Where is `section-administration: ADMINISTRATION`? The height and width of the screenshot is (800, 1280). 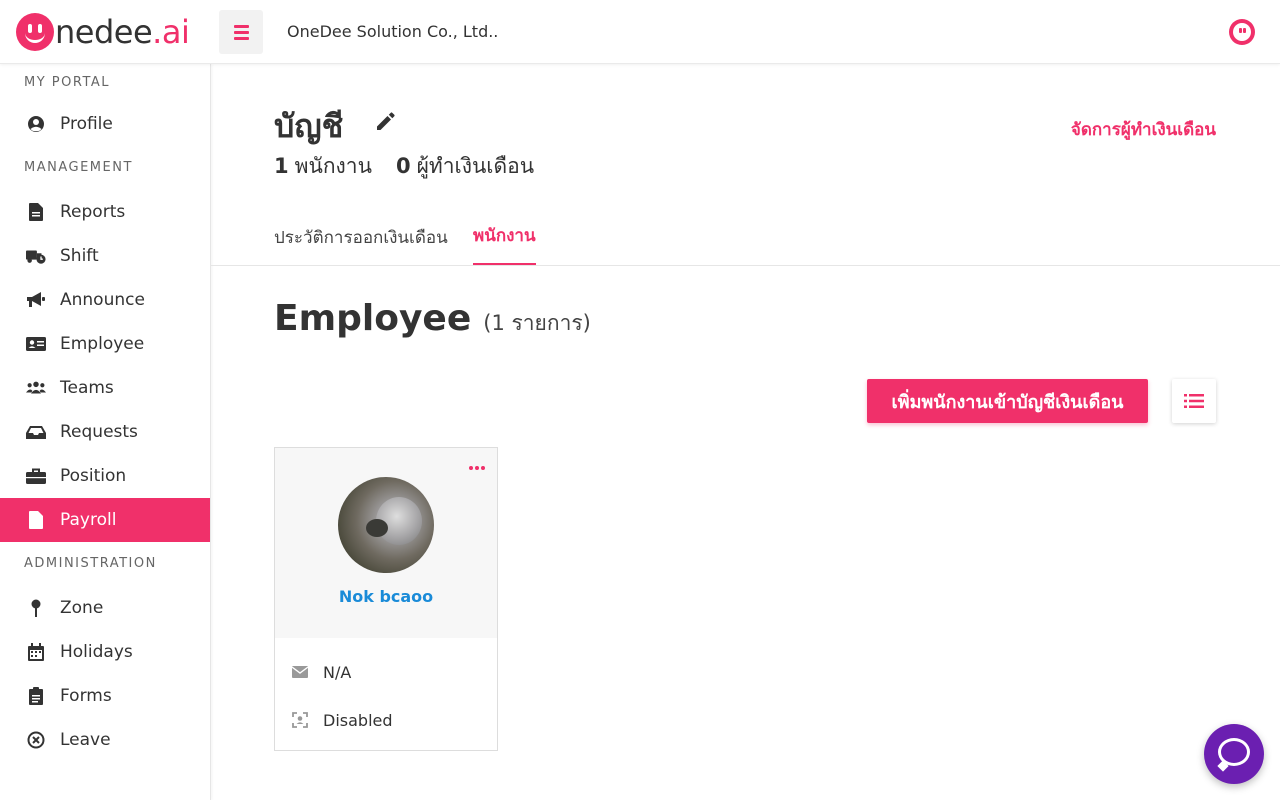 section-administration: ADMINISTRATION is located at coordinates (90, 563).